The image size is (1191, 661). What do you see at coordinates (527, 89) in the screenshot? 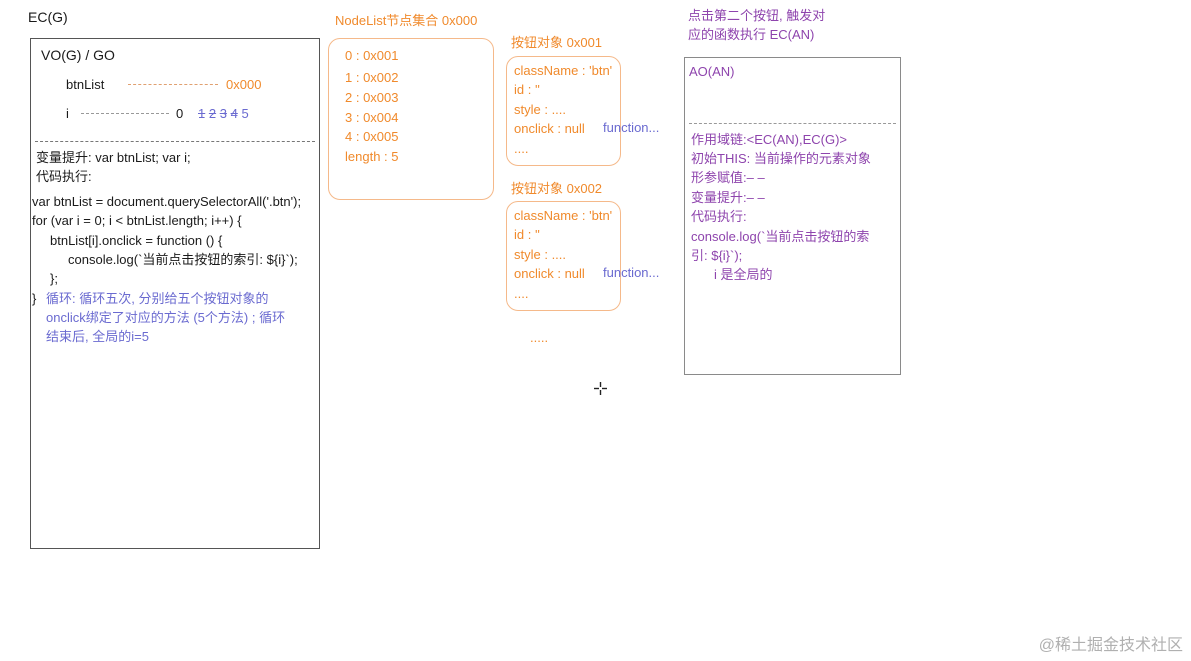
I see `btn1-id: id : ''` at bounding box center [527, 89].